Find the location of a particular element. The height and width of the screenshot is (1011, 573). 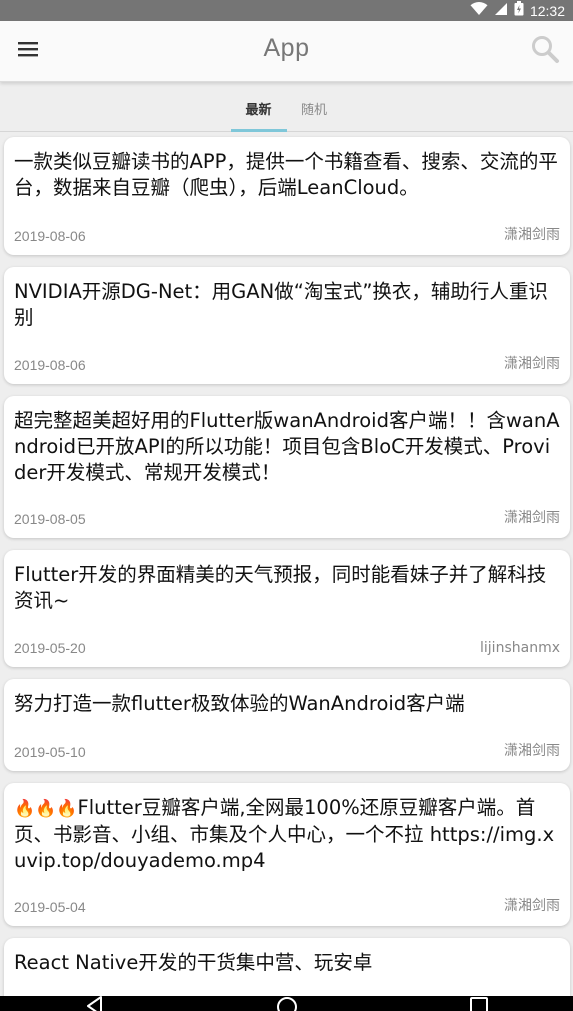

home-icon is located at coordinates (287, 1003).